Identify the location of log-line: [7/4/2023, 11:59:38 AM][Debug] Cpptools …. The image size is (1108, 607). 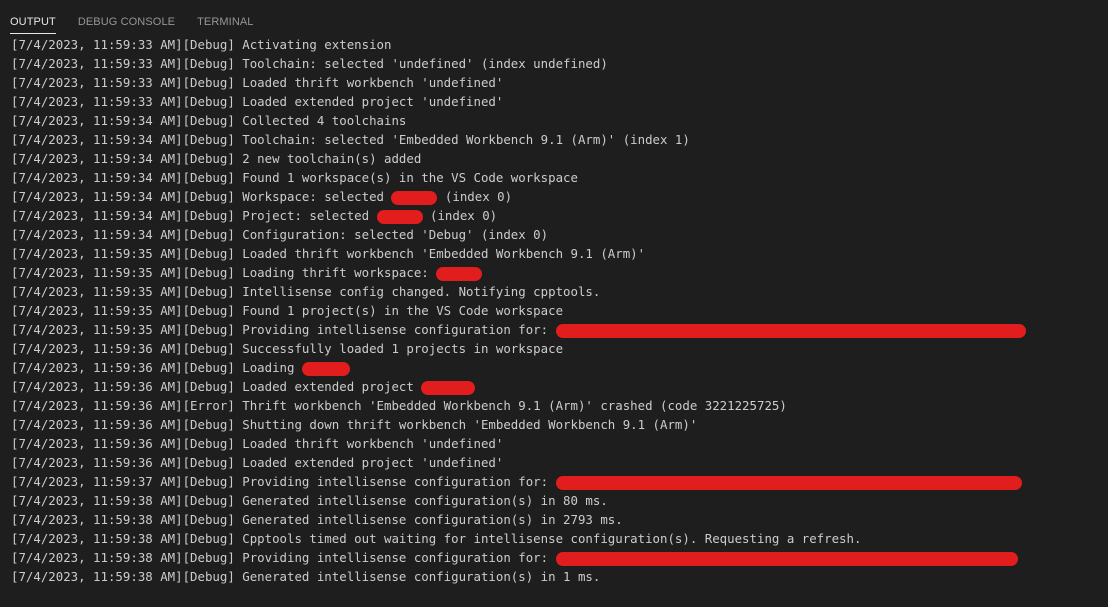
(557, 538).